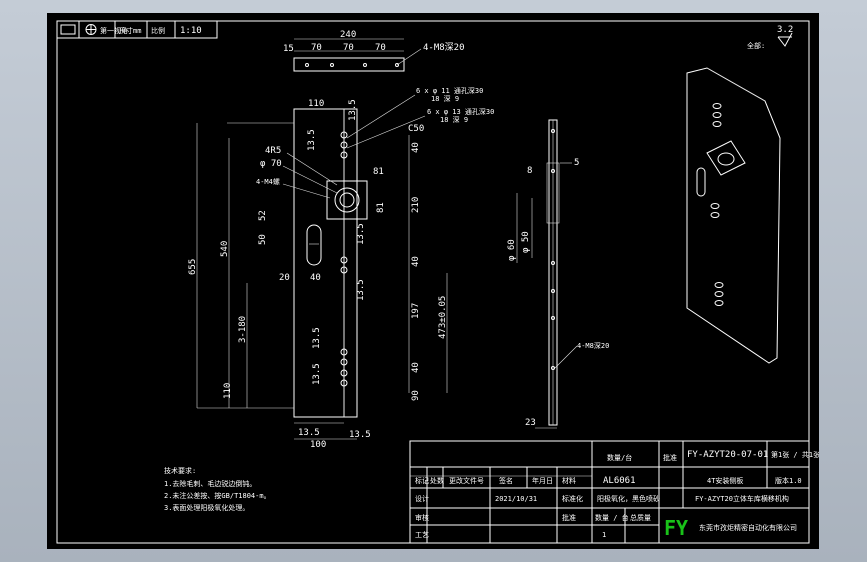  I want to click on counterbore-note-1: 6 x φ 11 通孔深30, so click(449, 90).